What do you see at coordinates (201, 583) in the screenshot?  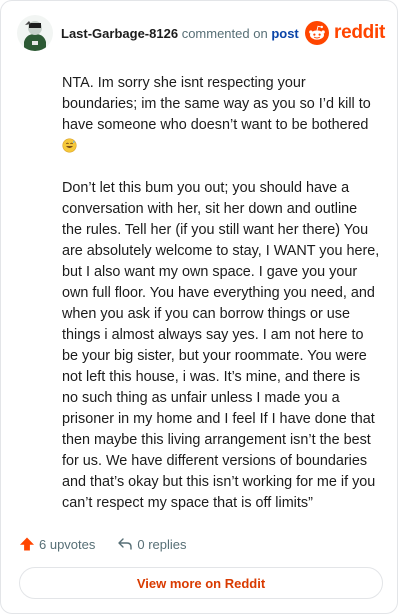 I see `view-more-button: View more on Reddit` at bounding box center [201, 583].